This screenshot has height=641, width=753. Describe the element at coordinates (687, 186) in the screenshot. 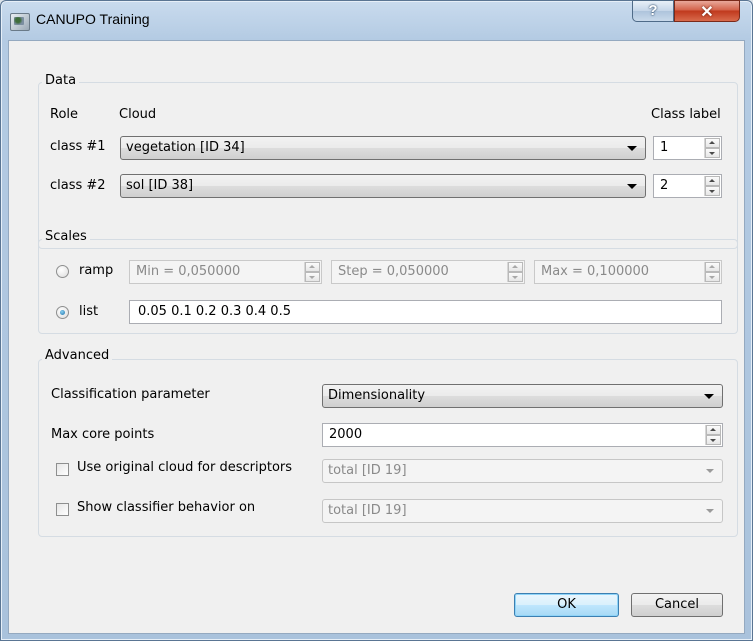

I see `class-2-label-spinbox: 2` at that location.